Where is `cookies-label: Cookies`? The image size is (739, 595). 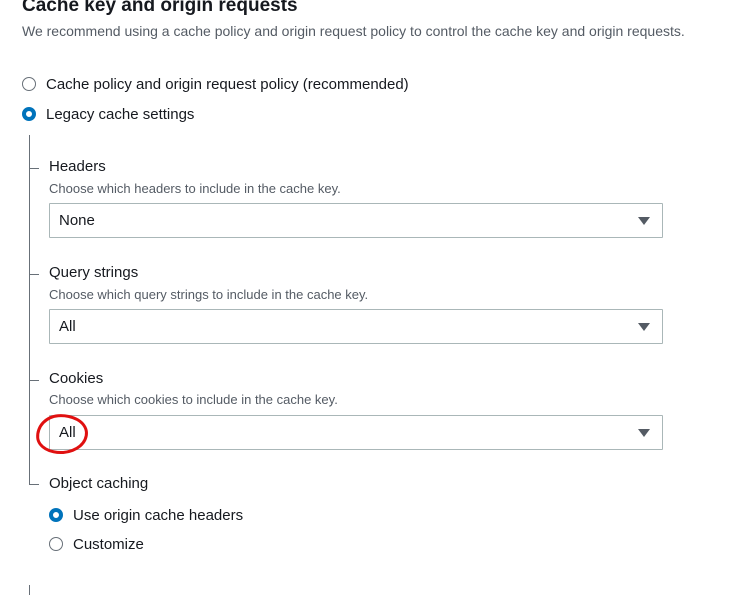 cookies-label: Cookies is located at coordinates (76, 378).